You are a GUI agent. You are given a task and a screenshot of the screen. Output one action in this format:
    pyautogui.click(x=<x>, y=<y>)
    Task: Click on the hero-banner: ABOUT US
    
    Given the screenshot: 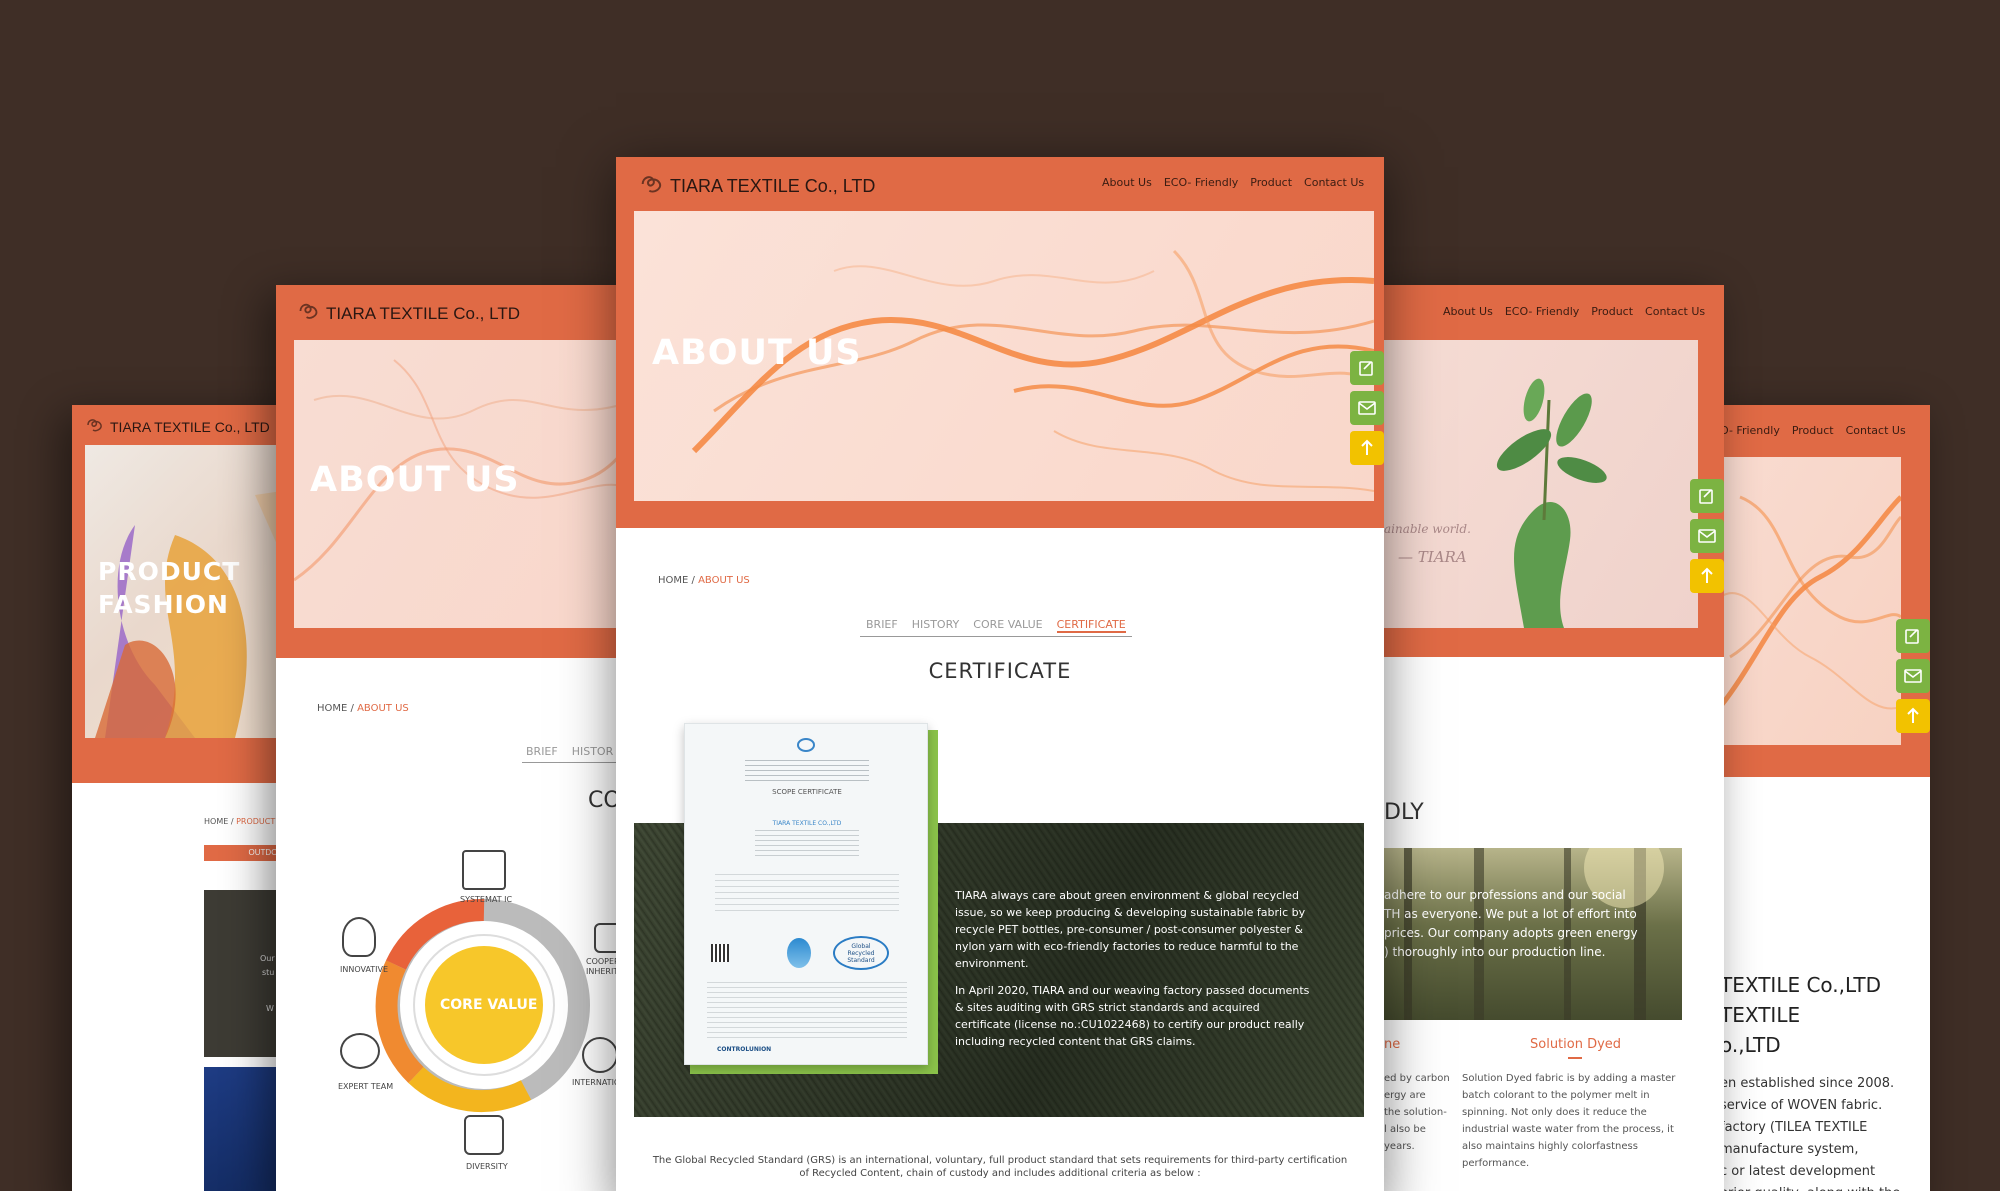 What is the action you would take?
    pyautogui.click(x=465, y=484)
    